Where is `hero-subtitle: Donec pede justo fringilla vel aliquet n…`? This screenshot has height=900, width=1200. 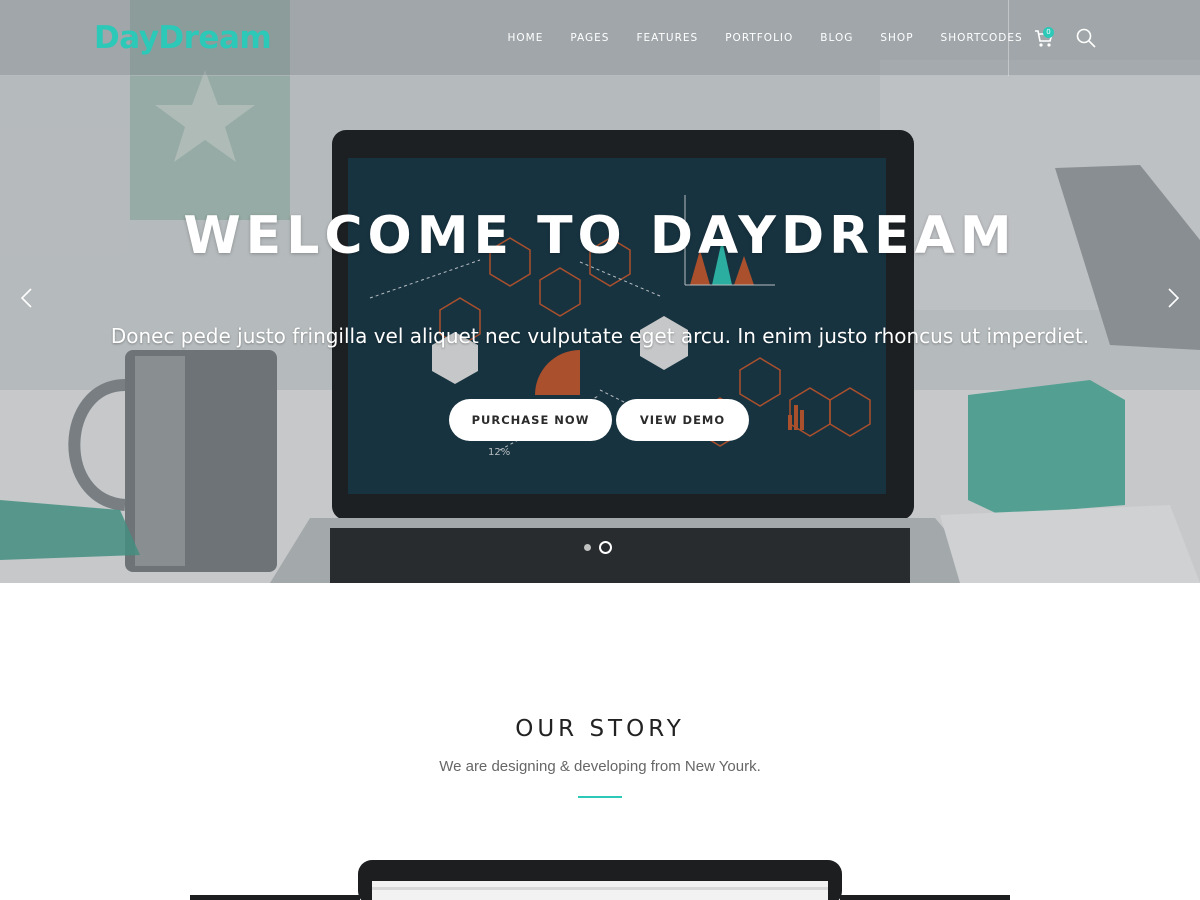
hero-subtitle: Donec pede justo fringilla vel aliquet n… is located at coordinates (600, 336).